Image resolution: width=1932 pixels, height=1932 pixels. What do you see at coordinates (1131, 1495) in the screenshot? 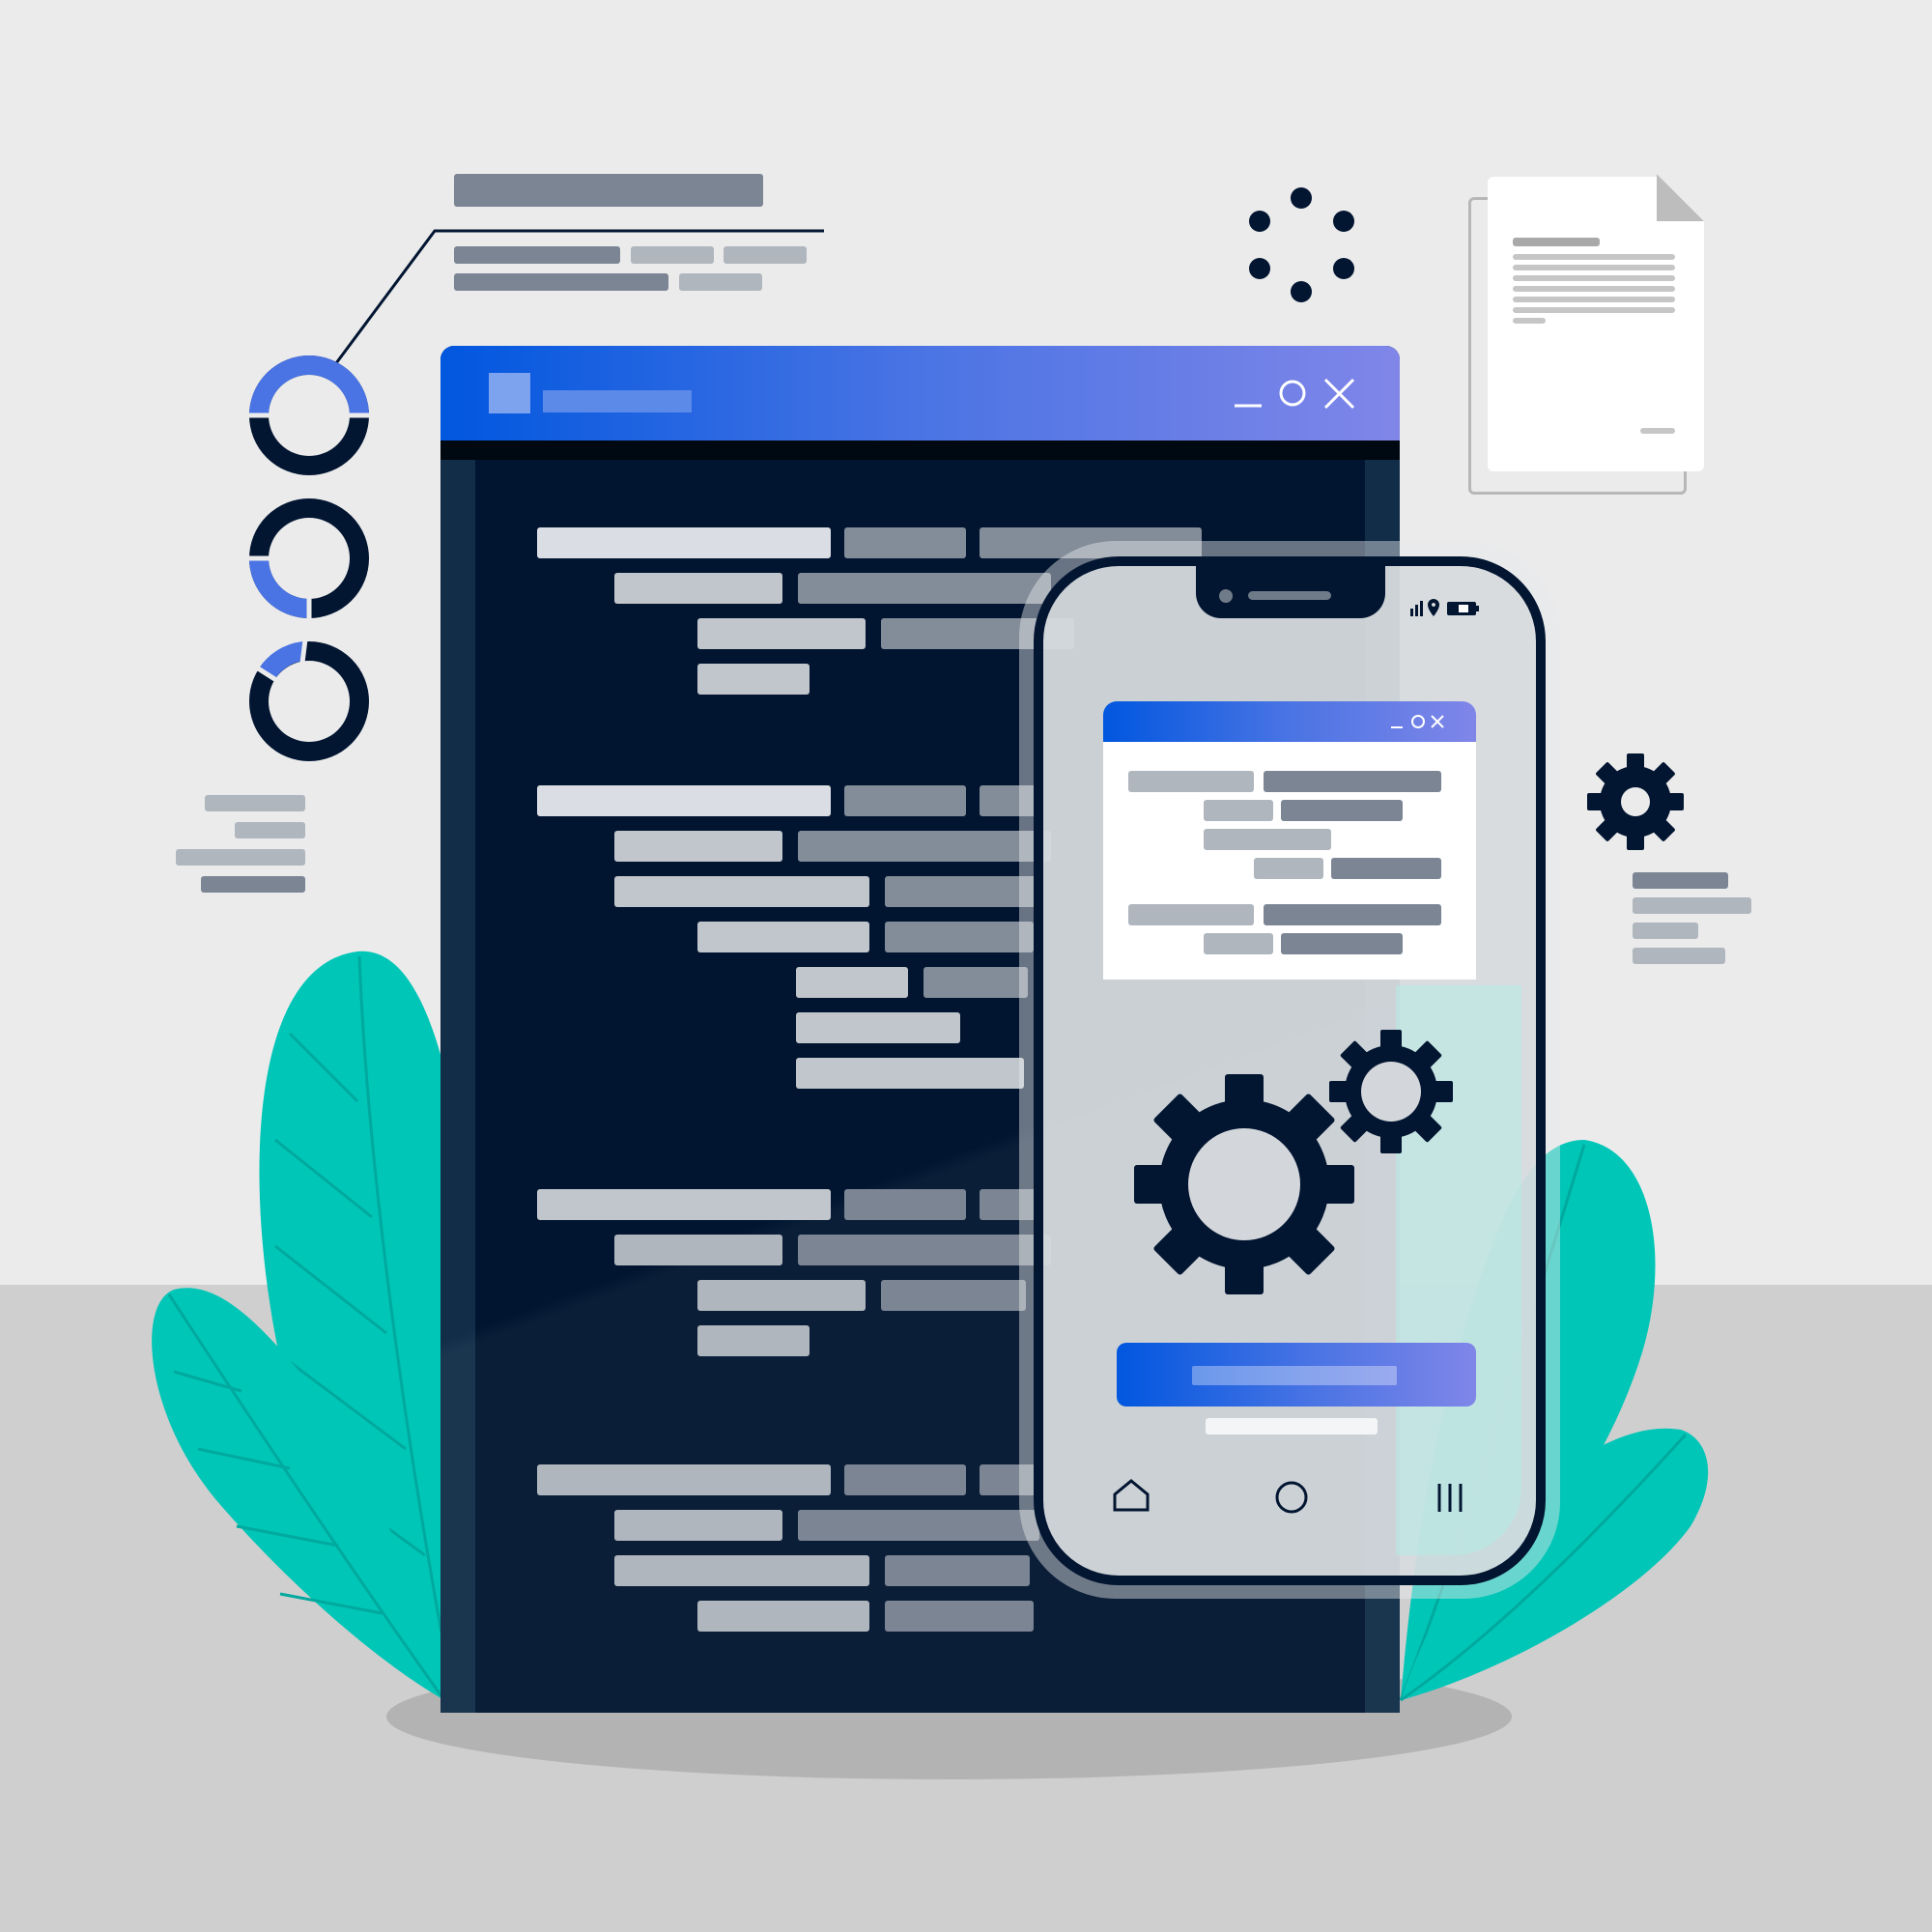
I see `home-icon` at bounding box center [1131, 1495].